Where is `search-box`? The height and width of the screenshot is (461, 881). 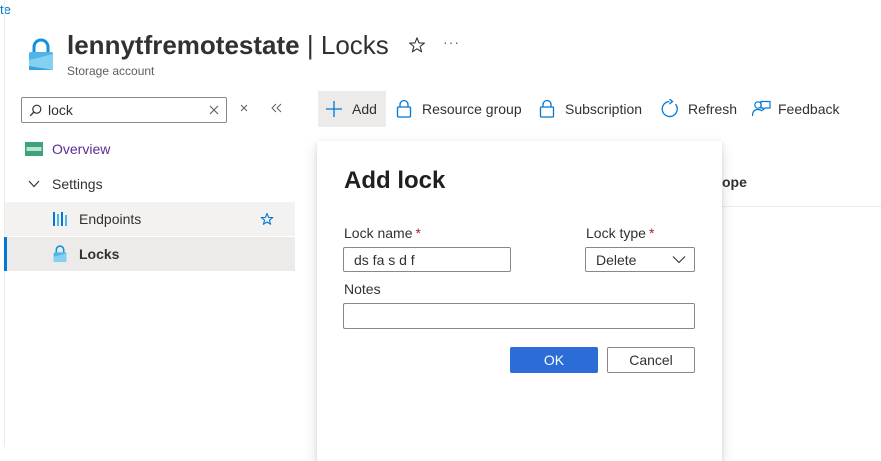
search-box is located at coordinates (124, 110).